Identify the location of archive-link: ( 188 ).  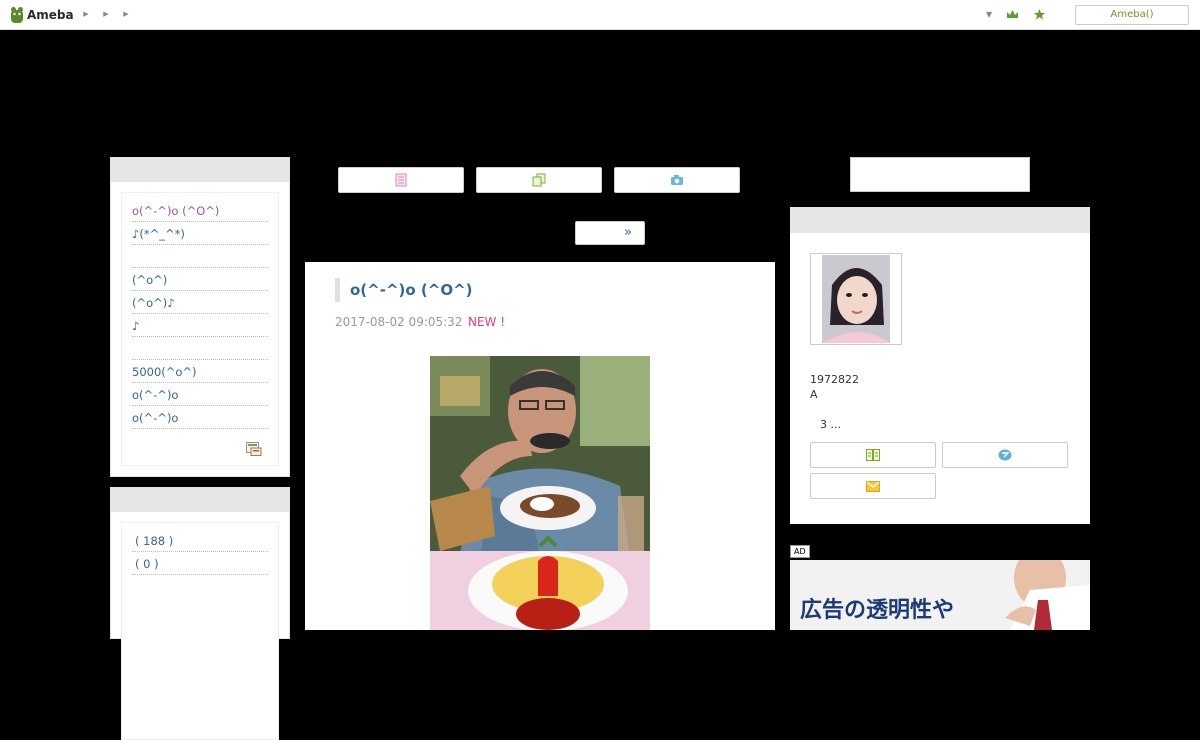
(200, 540).